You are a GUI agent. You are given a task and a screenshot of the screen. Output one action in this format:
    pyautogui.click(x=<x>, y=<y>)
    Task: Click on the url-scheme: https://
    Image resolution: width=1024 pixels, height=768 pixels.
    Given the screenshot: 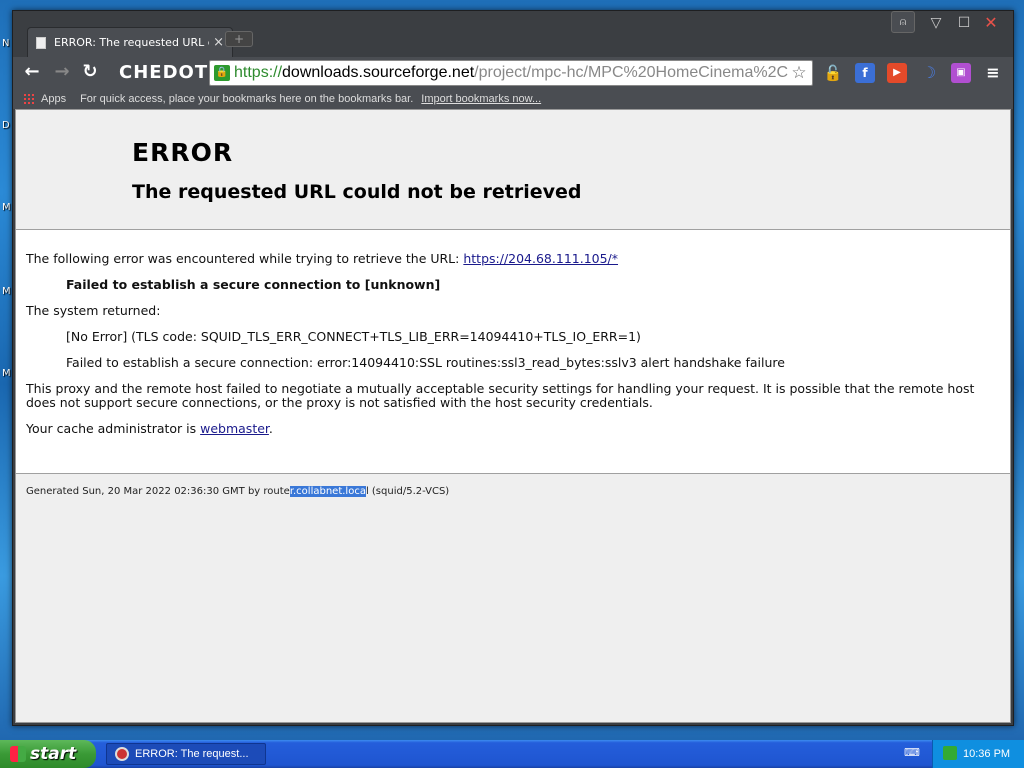 What is the action you would take?
    pyautogui.click(x=258, y=72)
    